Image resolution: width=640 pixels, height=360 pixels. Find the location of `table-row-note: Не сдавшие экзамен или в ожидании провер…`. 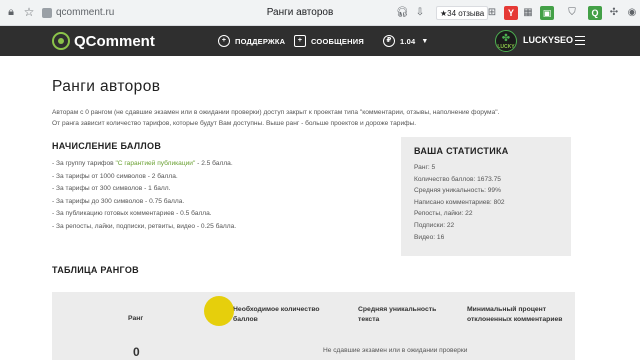

table-row-note: Не сдавшие экзамен или в ожидании провер… is located at coordinates (395, 350).